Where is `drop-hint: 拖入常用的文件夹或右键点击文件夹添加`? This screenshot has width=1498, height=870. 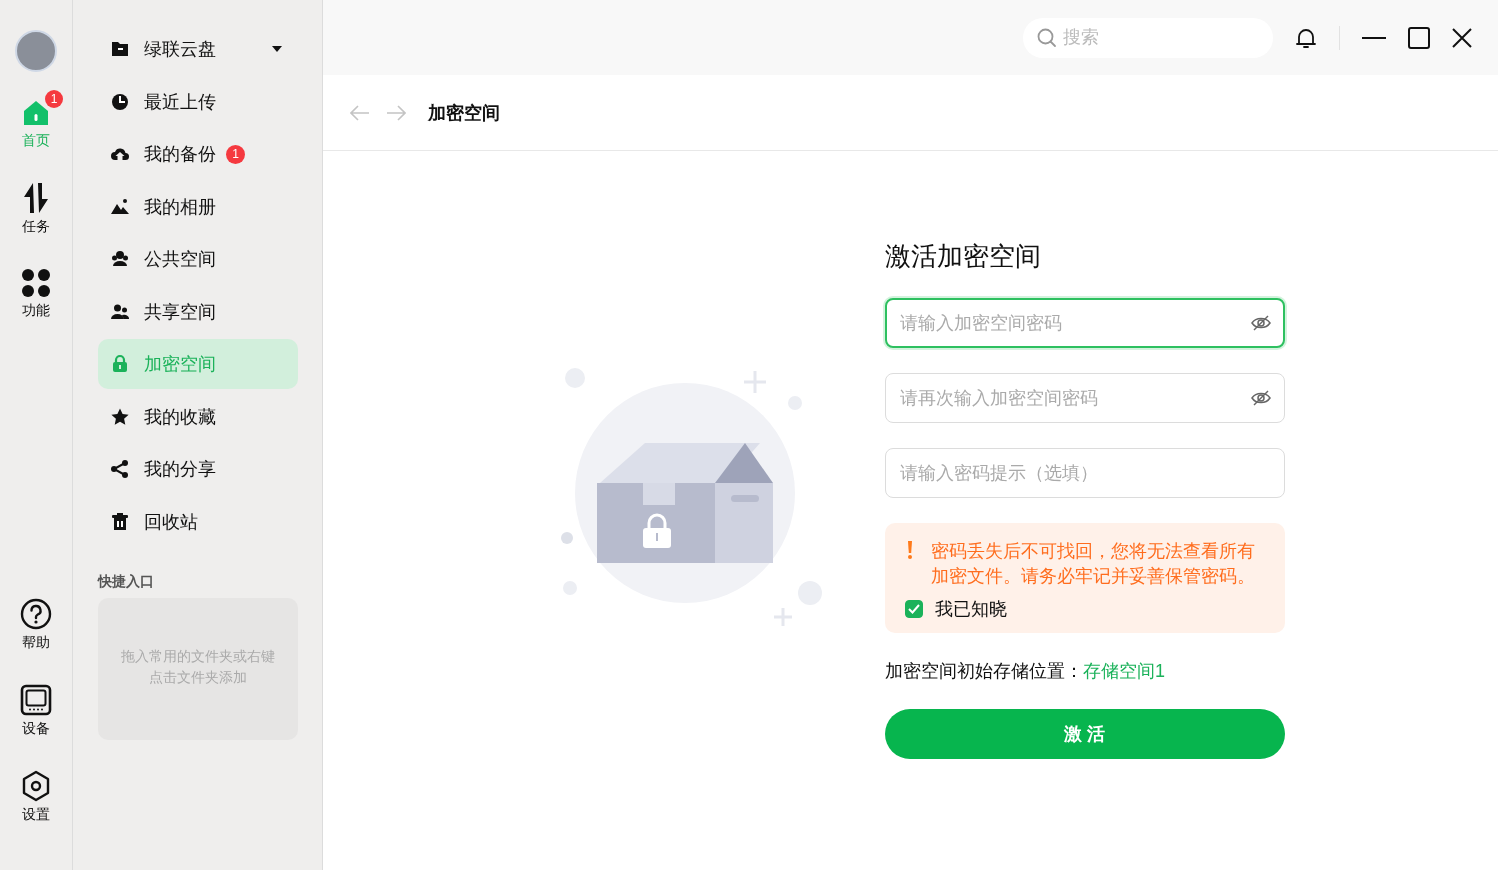
drop-hint: 拖入常用的文件夹或右键点击文件夹添加 is located at coordinates (198, 666).